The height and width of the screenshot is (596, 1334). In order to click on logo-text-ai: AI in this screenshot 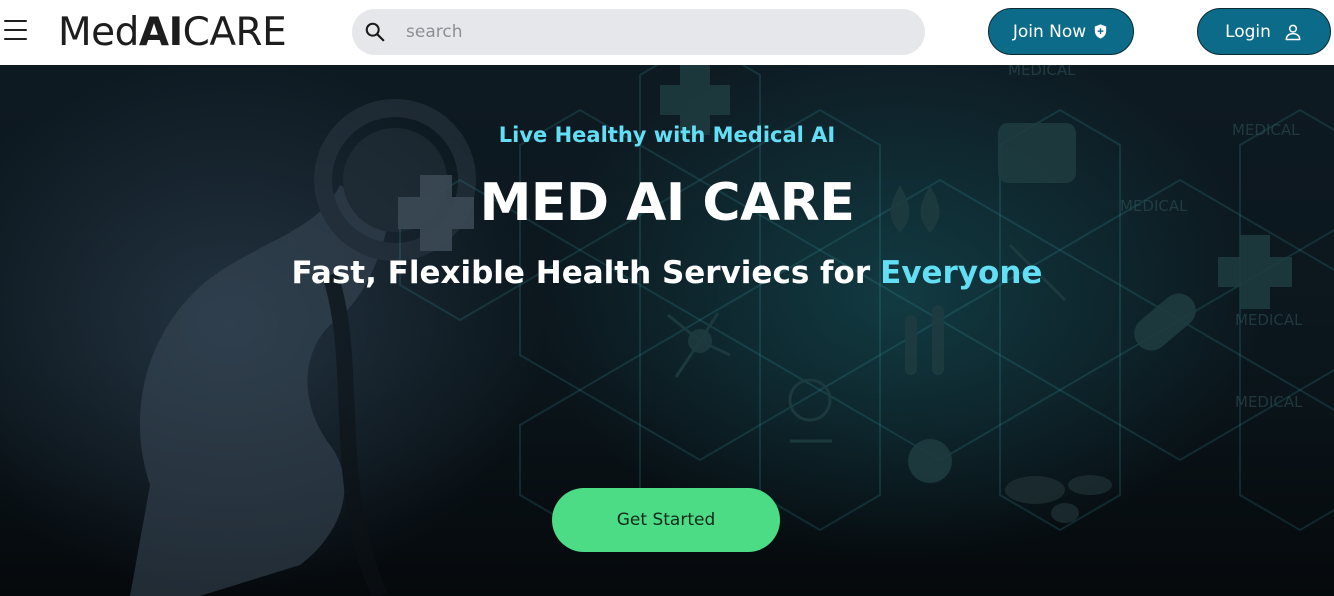, I will do `click(160, 32)`.